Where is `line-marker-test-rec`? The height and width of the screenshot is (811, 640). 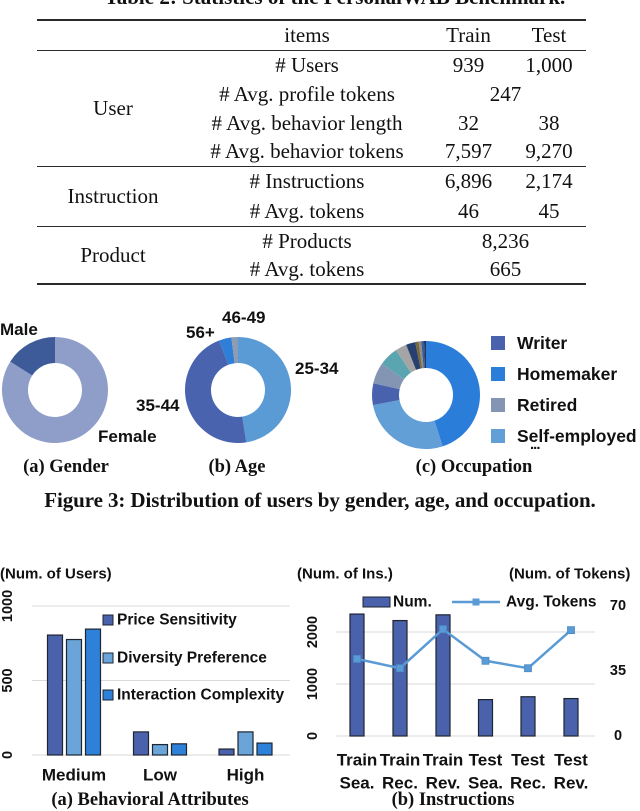
line-marker-test-rec is located at coordinates (528, 668).